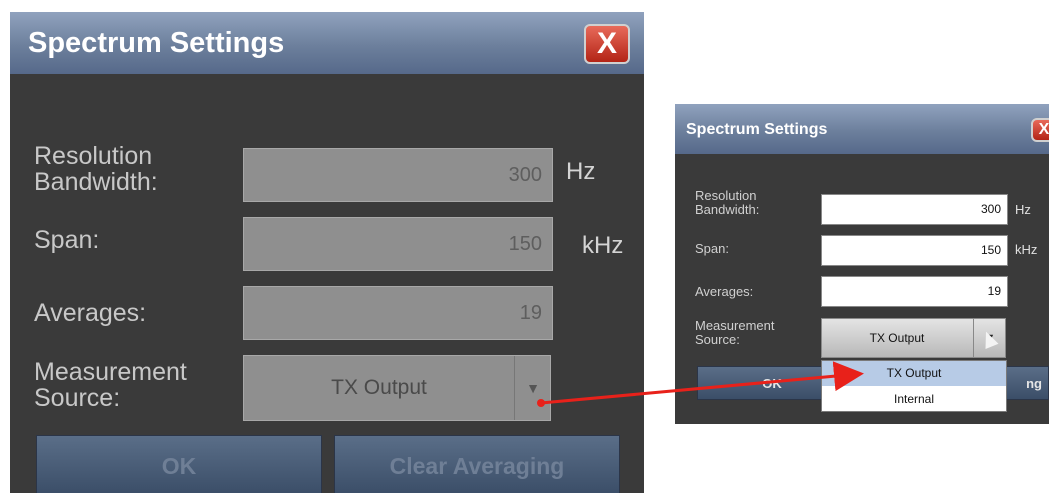 The width and height of the screenshot is (1049, 493). I want to click on dropdown-option-tx-output: TX Output, so click(914, 373).